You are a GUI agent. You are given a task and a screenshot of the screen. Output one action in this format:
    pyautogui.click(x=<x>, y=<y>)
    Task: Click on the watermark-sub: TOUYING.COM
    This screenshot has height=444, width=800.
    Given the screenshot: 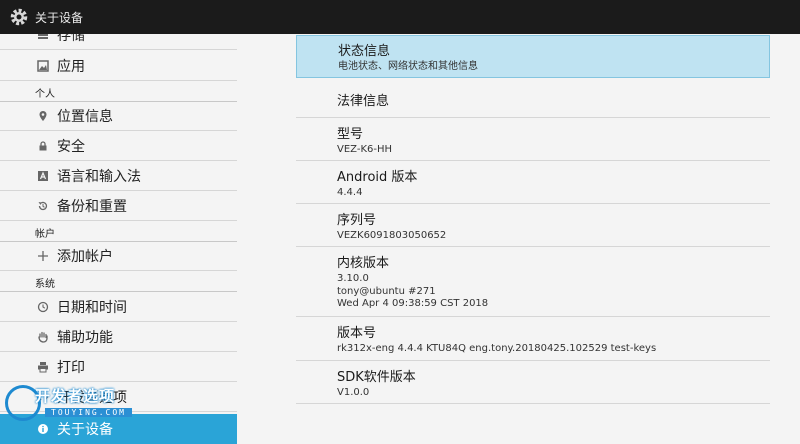 What is the action you would take?
    pyautogui.click(x=88, y=412)
    